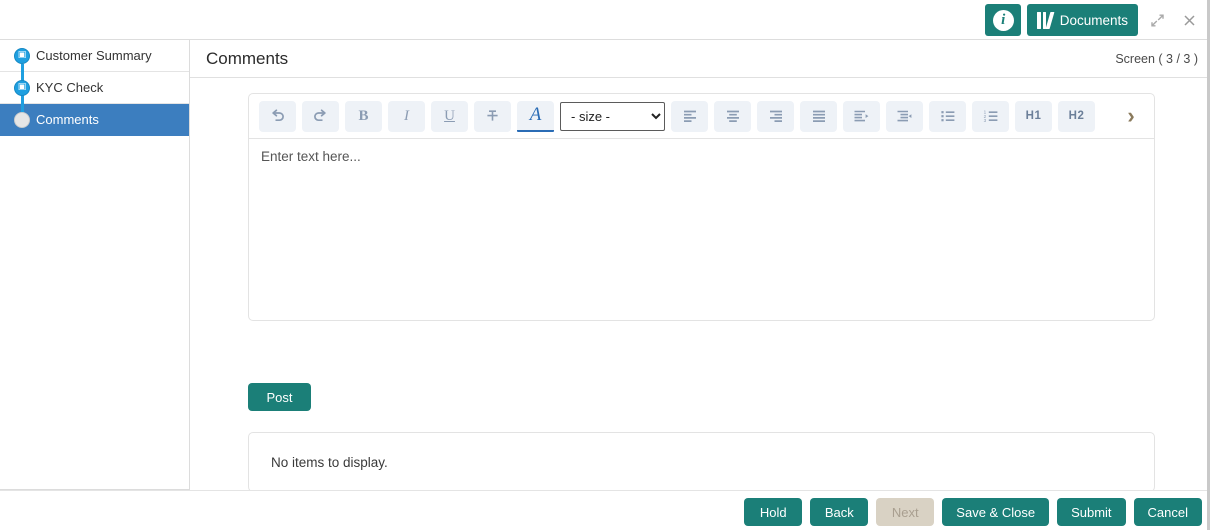 The width and height of the screenshot is (1210, 530). What do you see at coordinates (1046, 20) in the screenshot?
I see `books-icon` at bounding box center [1046, 20].